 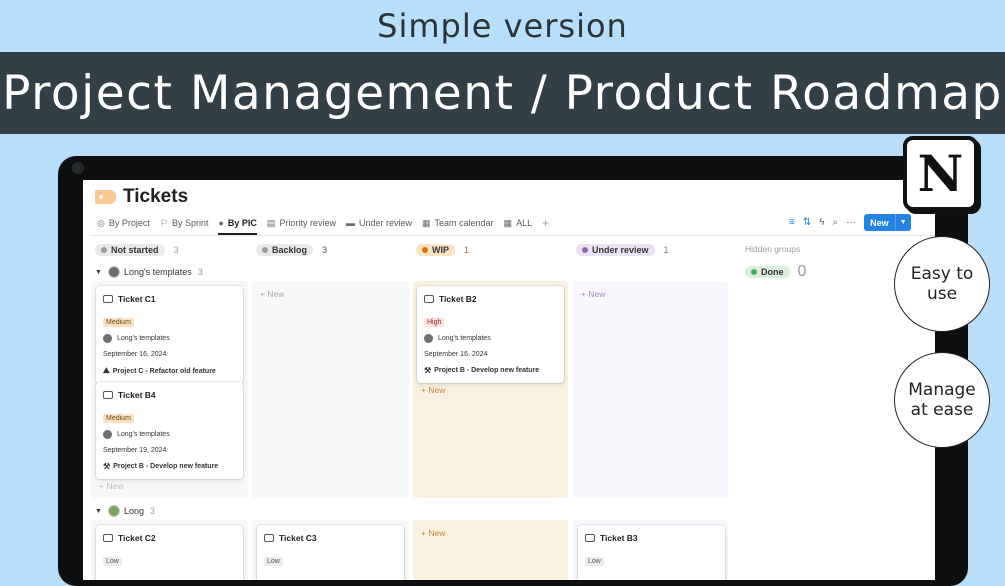 I want to click on column-header-not-started: Not started 3, so click(x=137, y=249).